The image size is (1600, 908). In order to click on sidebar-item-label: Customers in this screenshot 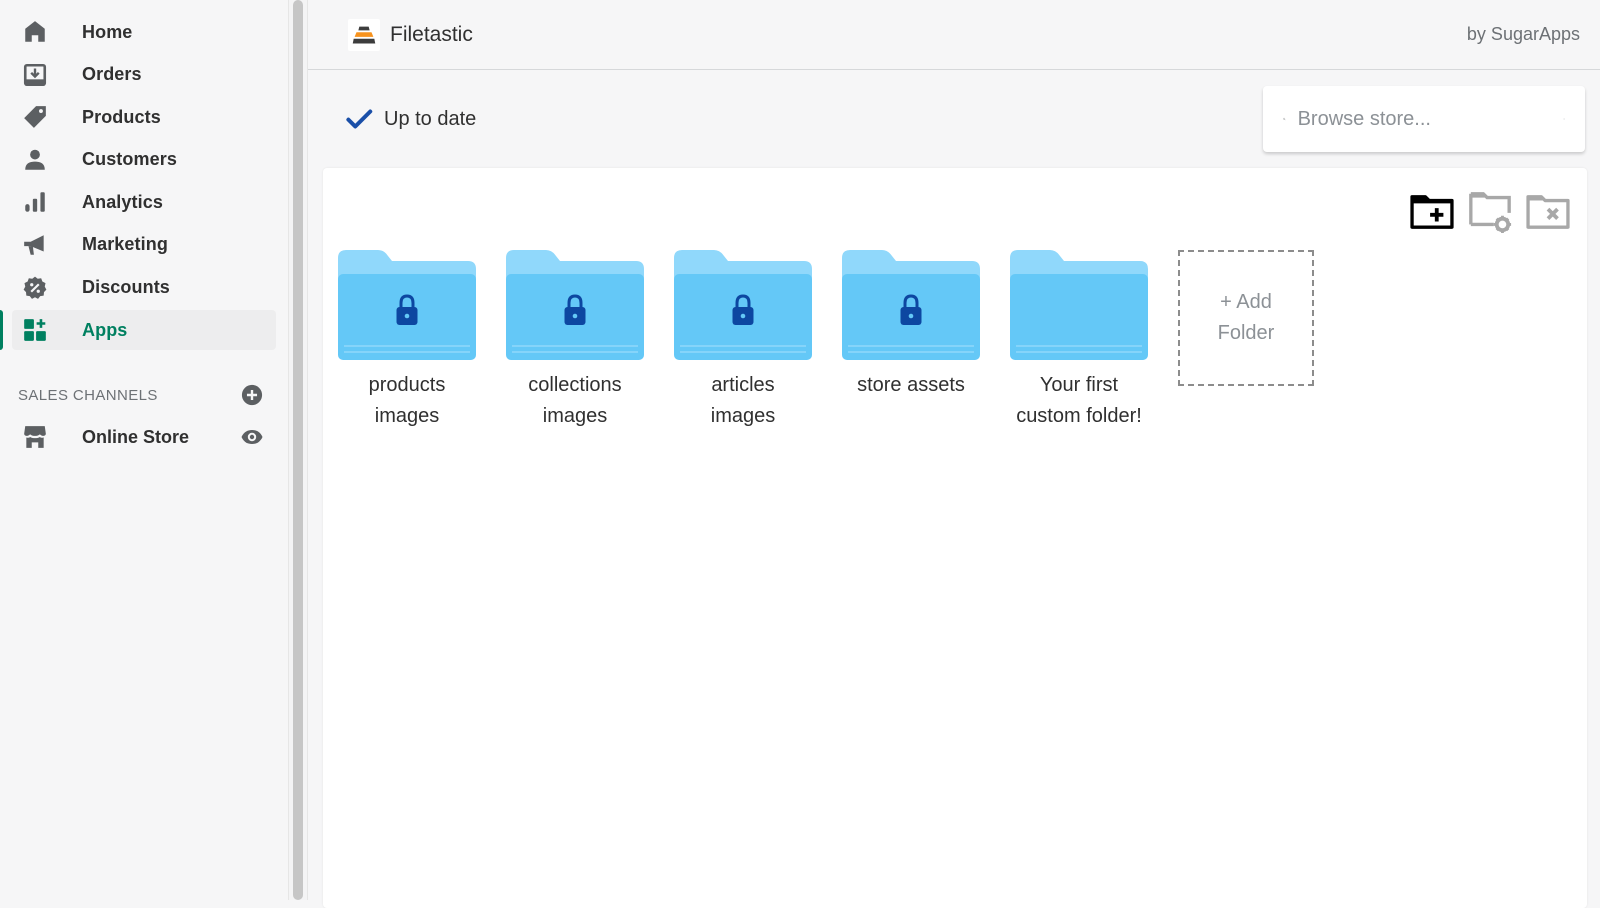, I will do `click(129, 159)`.